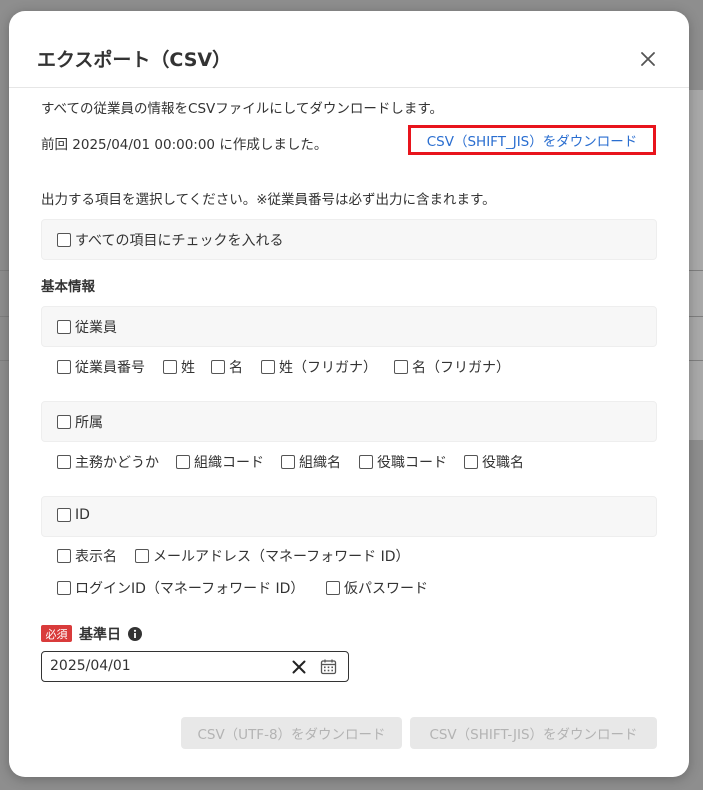 Image resolution: width=703 pixels, height=790 pixels. I want to click on checkbox-label: 役職名, so click(503, 463).